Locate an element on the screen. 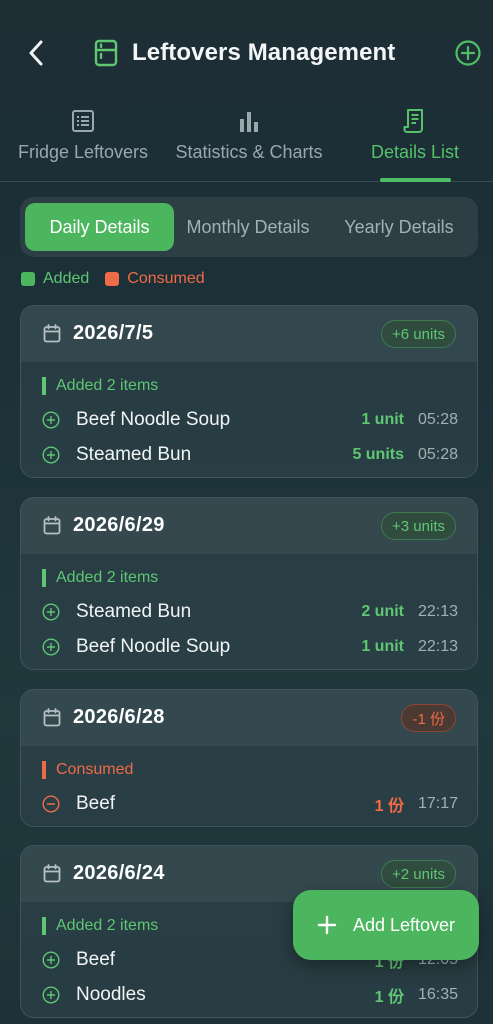  legend-swatch-consumed is located at coordinates (112, 279).